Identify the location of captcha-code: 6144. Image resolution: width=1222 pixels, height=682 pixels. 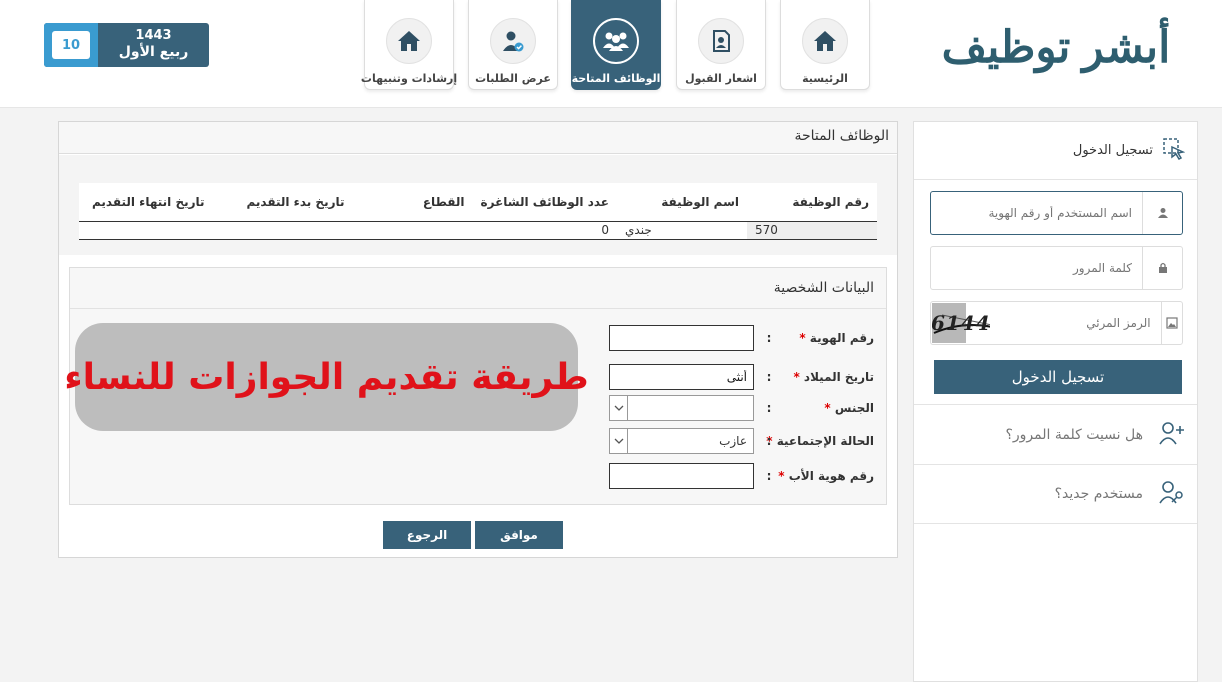
(961, 323).